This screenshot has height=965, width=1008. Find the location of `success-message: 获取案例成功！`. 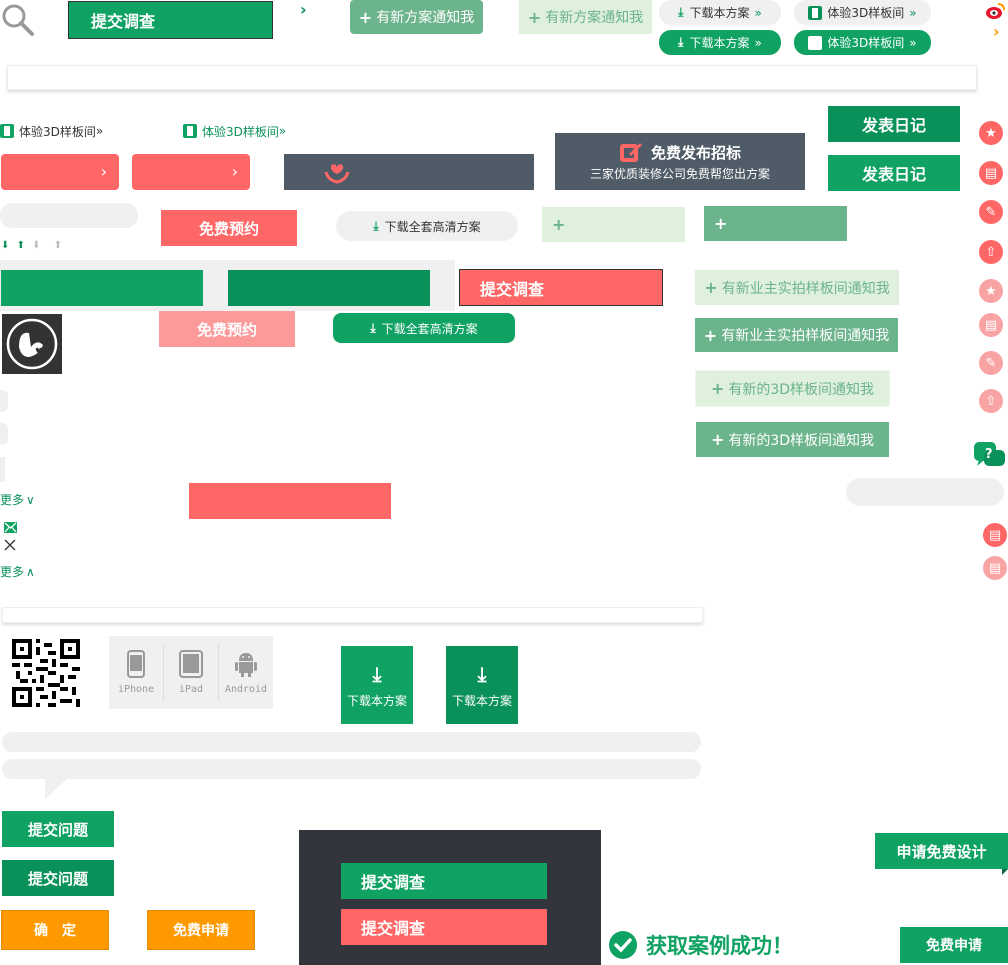

success-message: 获取案例成功！ is located at coordinates (700, 945).